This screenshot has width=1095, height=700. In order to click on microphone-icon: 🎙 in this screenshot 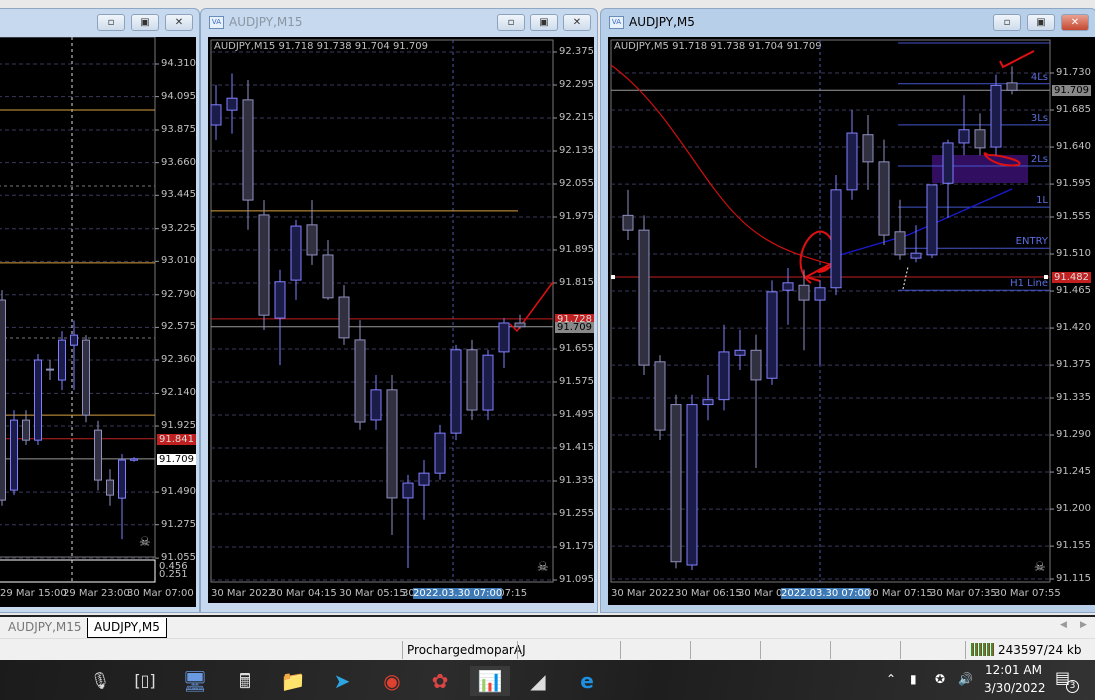, I will do `click(100, 681)`.